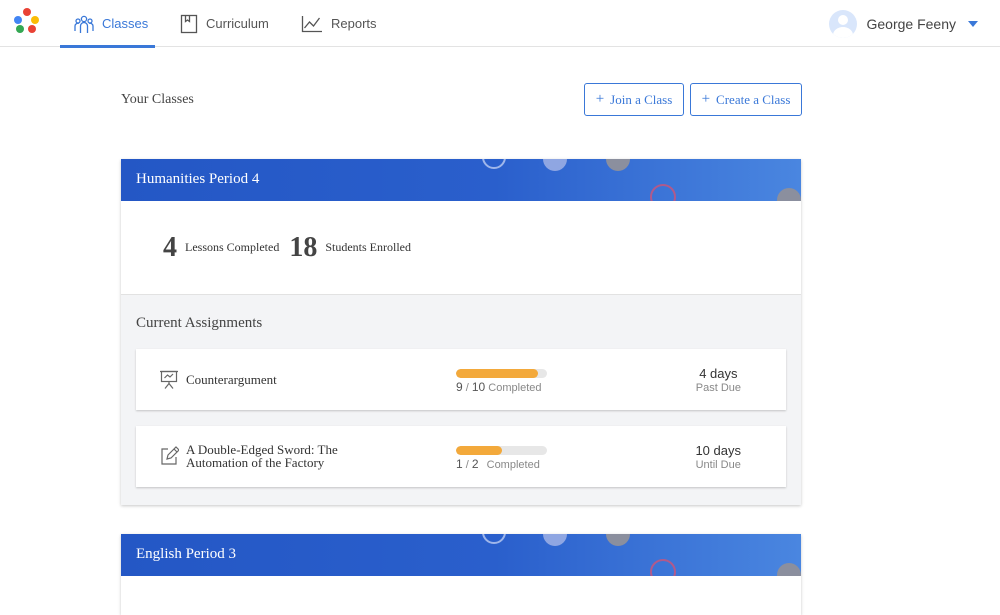 This screenshot has width=1000, height=615. Describe the element at coordinates (27, 21) in the screenshot. I see `app-logo-icon` at that location.